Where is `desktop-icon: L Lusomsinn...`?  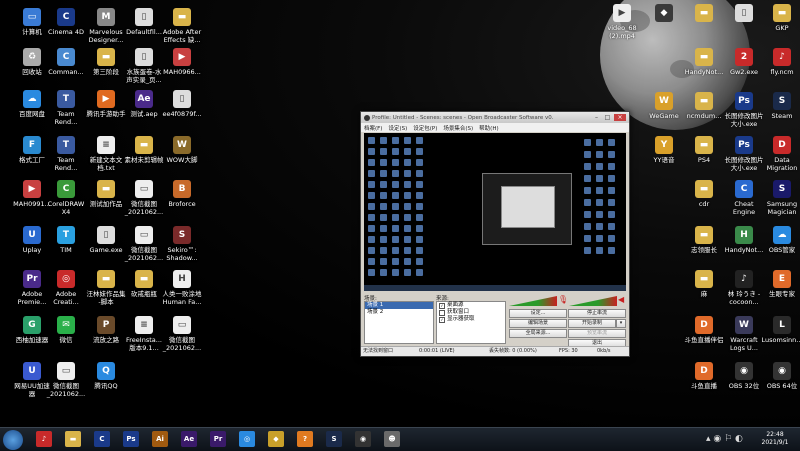
desktop-icon: L Lusomsinn... is located at coordinates (779, 330).